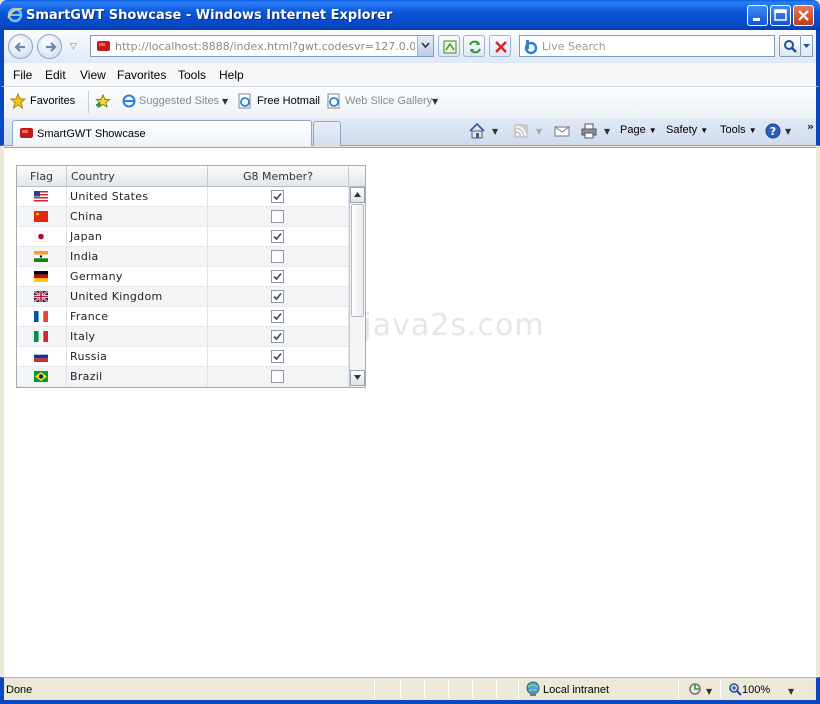 The width and height of the screenshot is (820, 704). What do you see at coordinates (500, 46) in the screenshot?
I see `stop-button` at bounding box center [500, 46].